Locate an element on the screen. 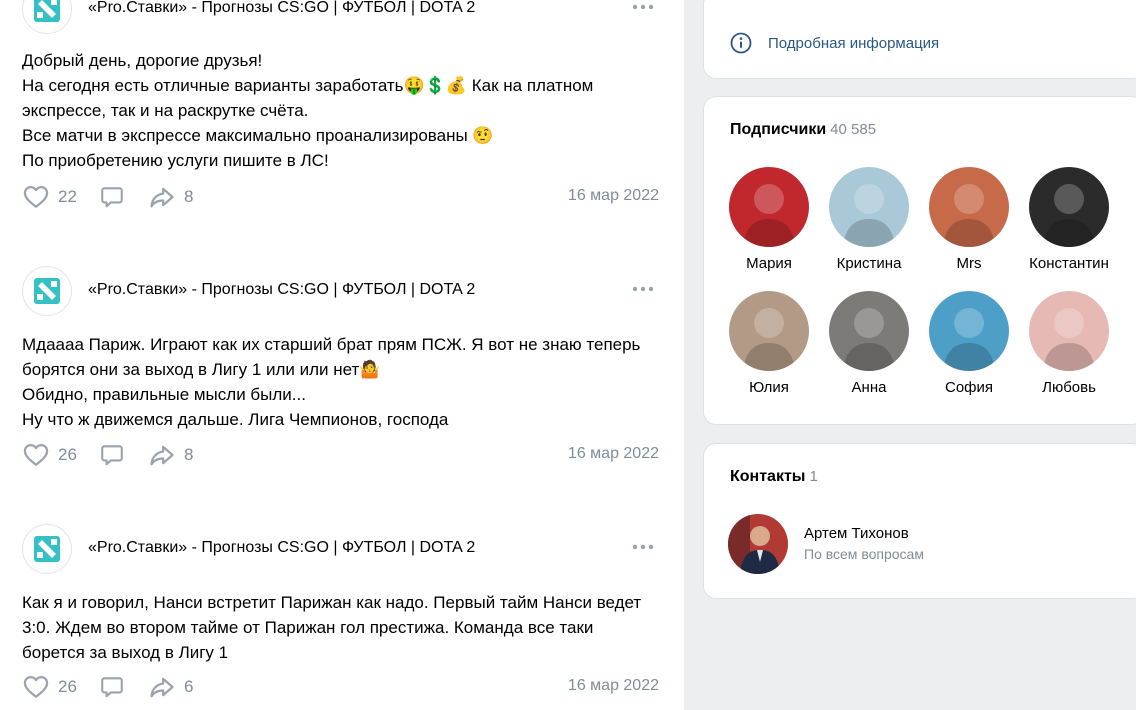 This screenshot has height=710, width=1136. subscriber-item: Константин is located at coordinates (1069, 219).